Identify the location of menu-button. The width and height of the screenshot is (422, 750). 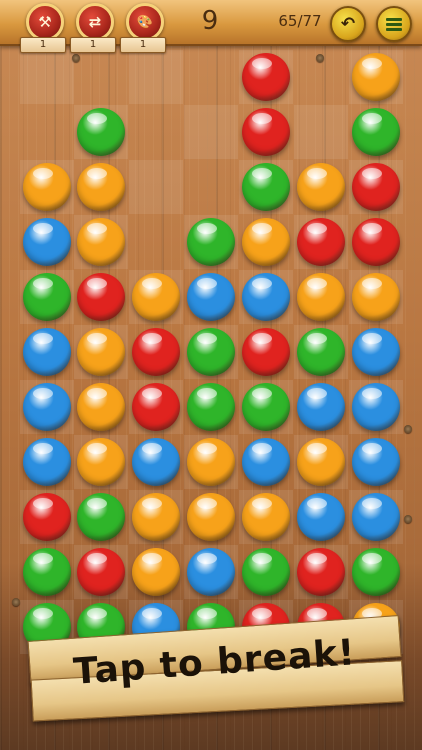
(394, 24).